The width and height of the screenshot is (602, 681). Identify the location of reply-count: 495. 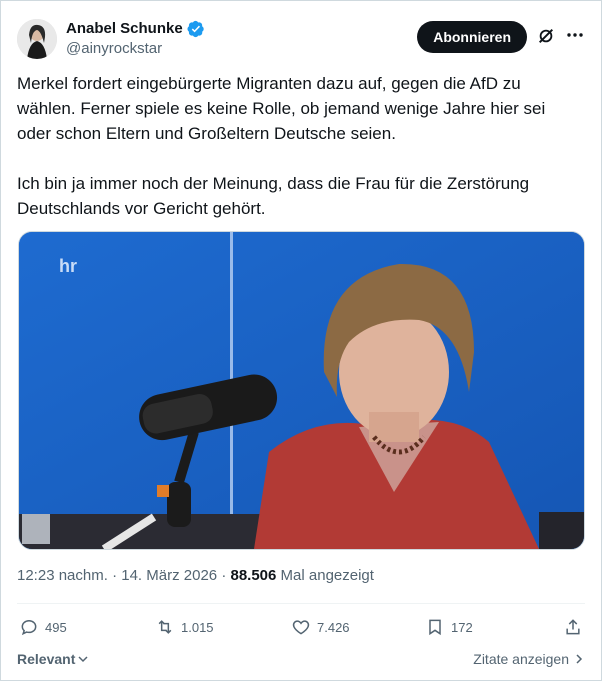
(56, 627).